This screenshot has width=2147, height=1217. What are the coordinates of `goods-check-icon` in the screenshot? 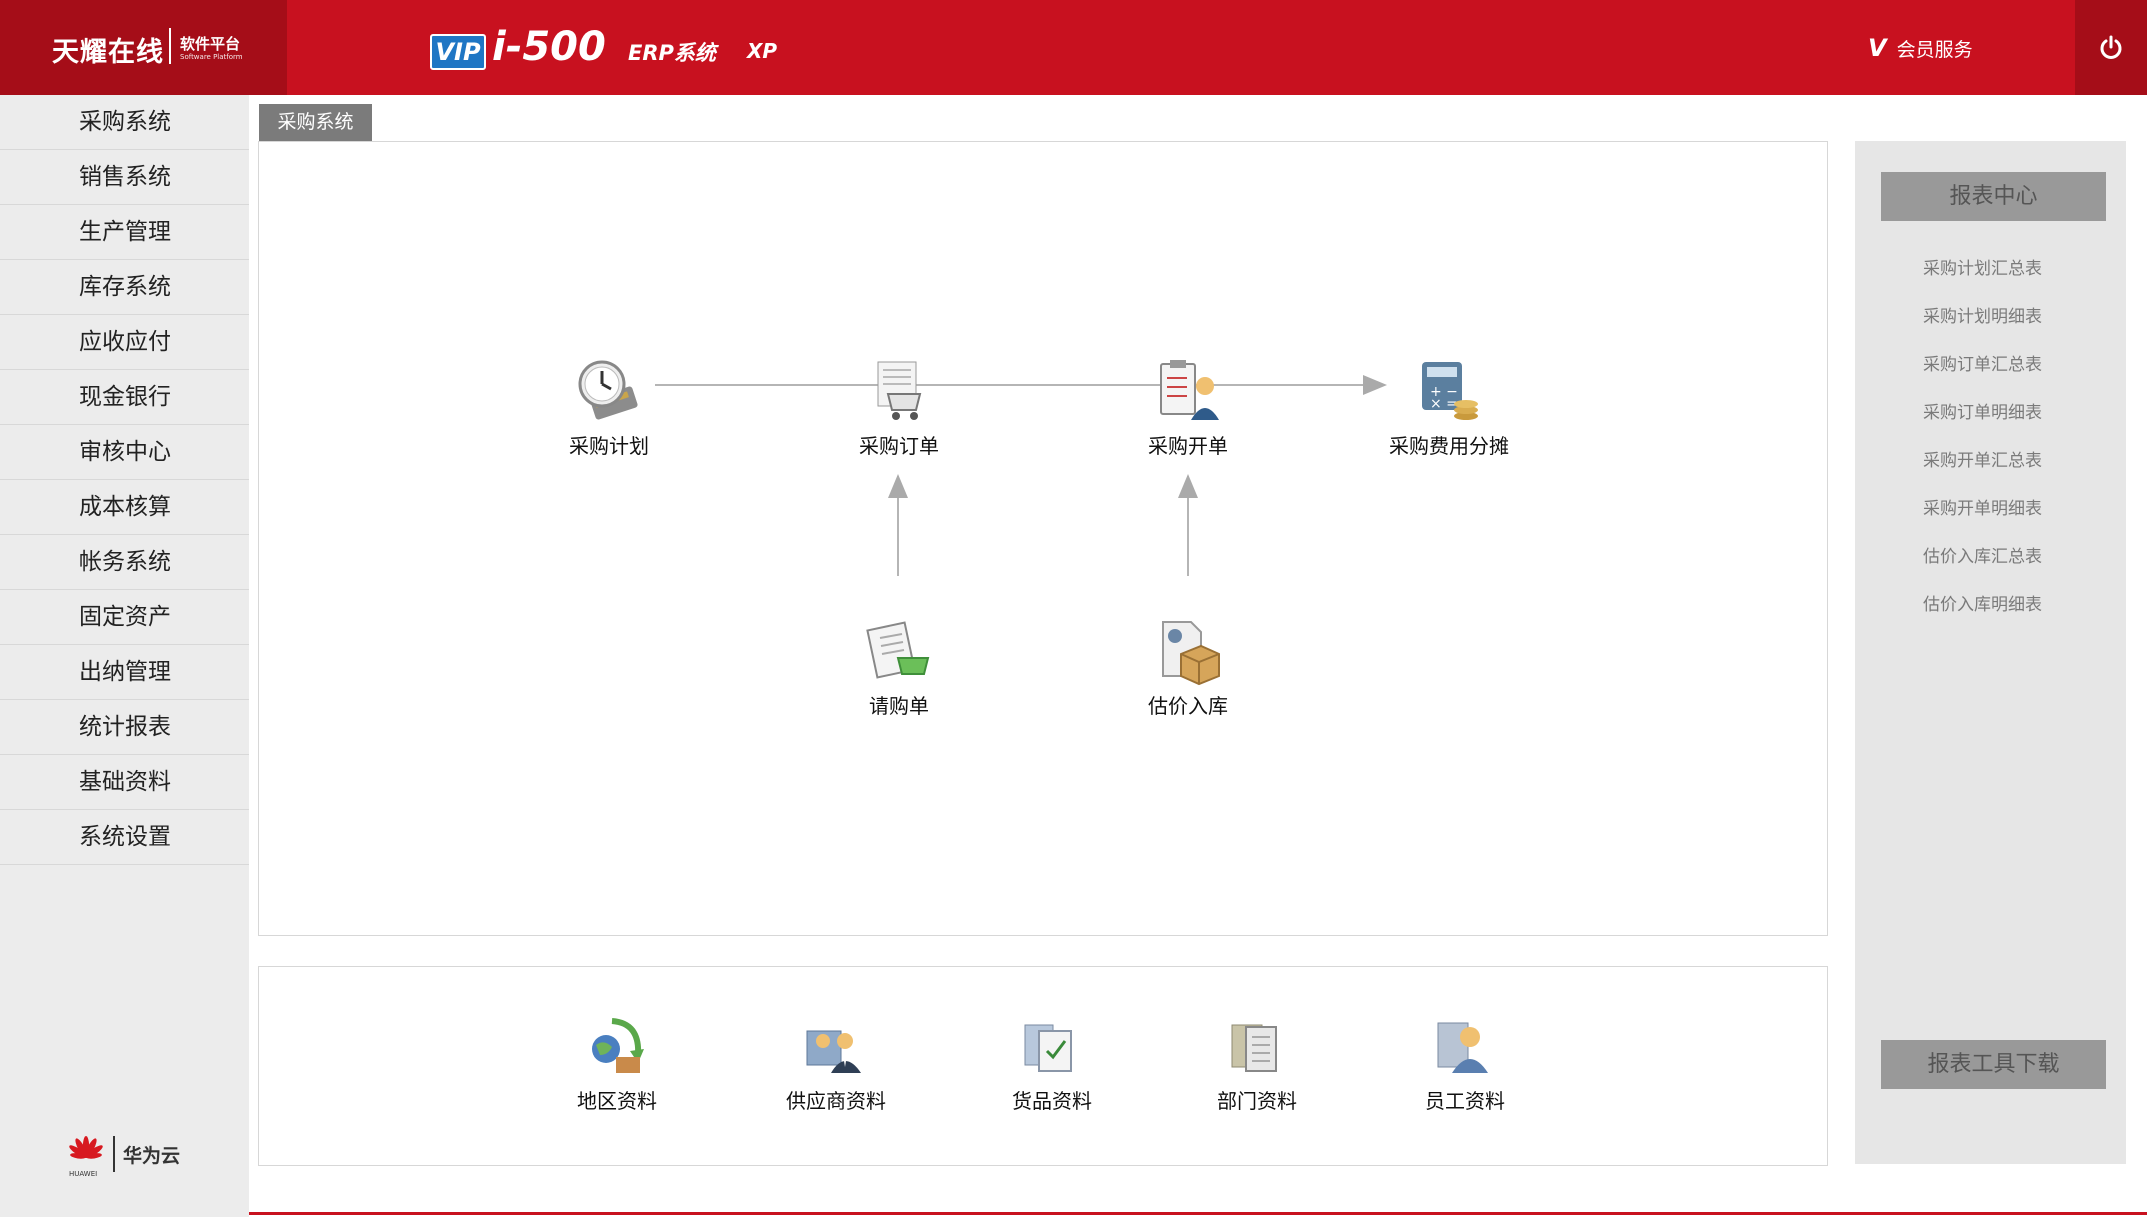 It's located at (1052, 1046).